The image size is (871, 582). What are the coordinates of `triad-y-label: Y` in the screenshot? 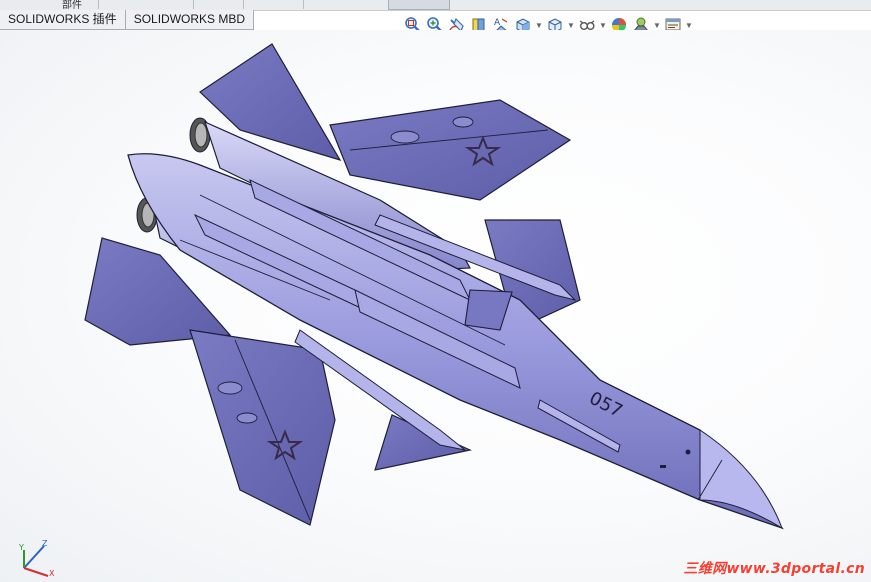 It's located at (21, 547).